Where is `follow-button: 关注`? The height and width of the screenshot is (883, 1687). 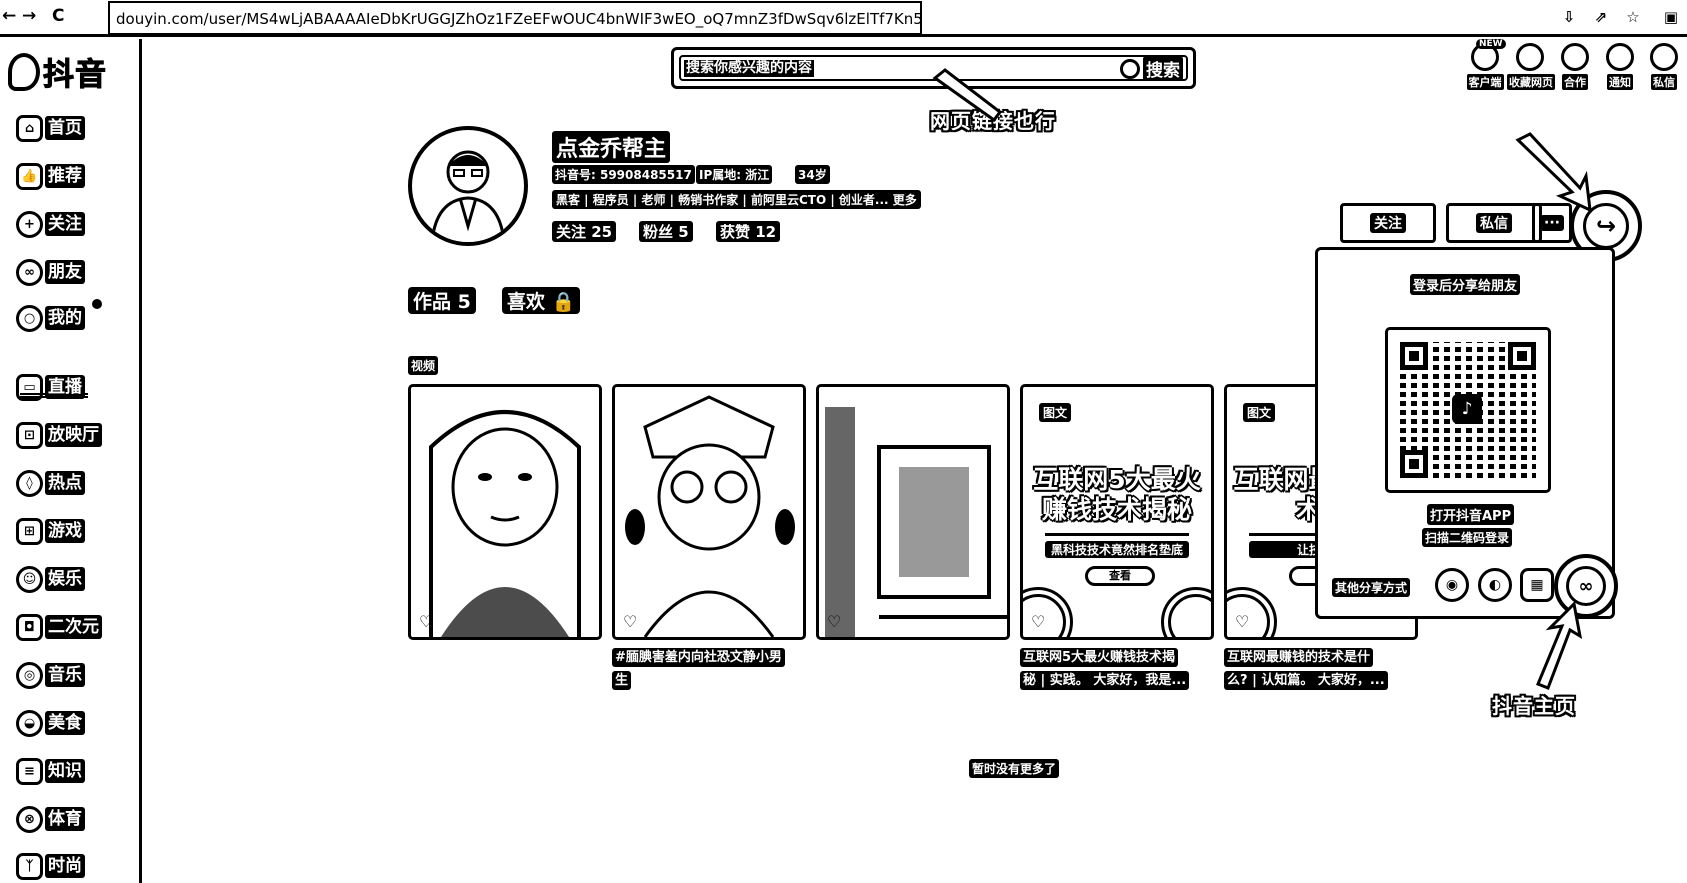
follow-button: 关注 is located at coordinates (1388, 223).